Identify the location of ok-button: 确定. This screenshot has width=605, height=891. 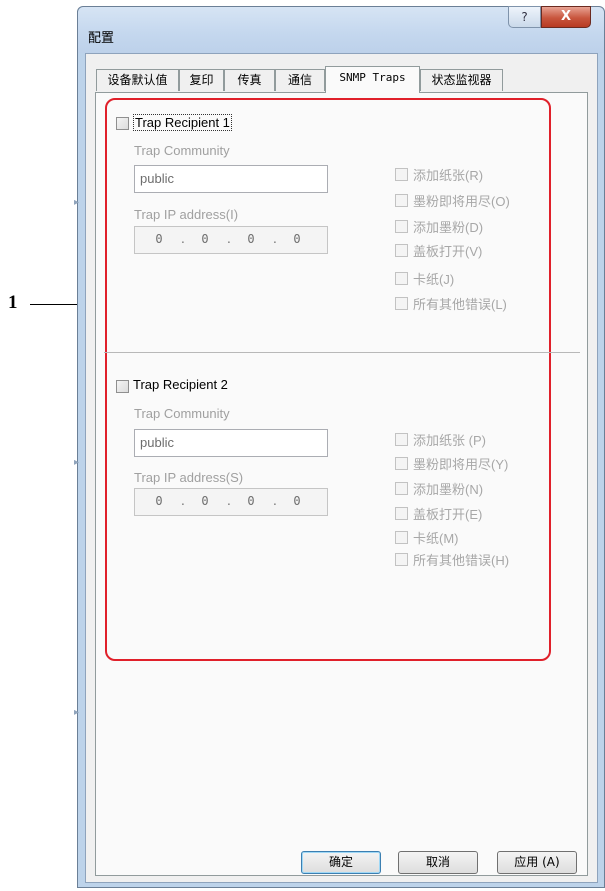
(341, 862).